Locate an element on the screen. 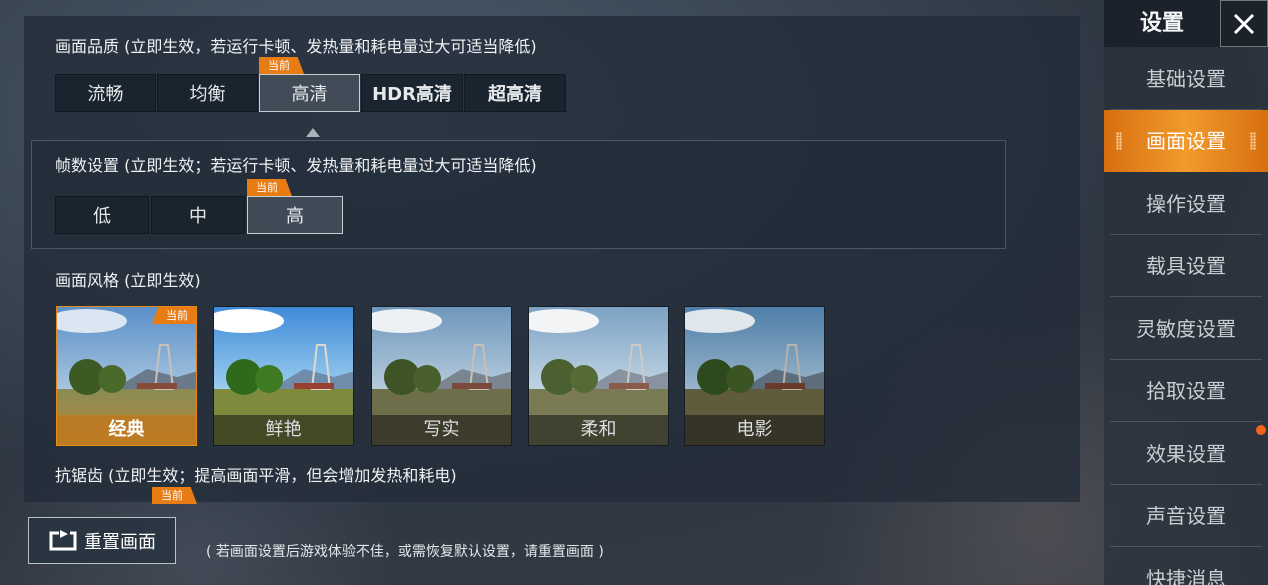 The height and width of the screenshot is (585, 1268). quality-current-tag: 当前 is located at coordinates (281, 65).